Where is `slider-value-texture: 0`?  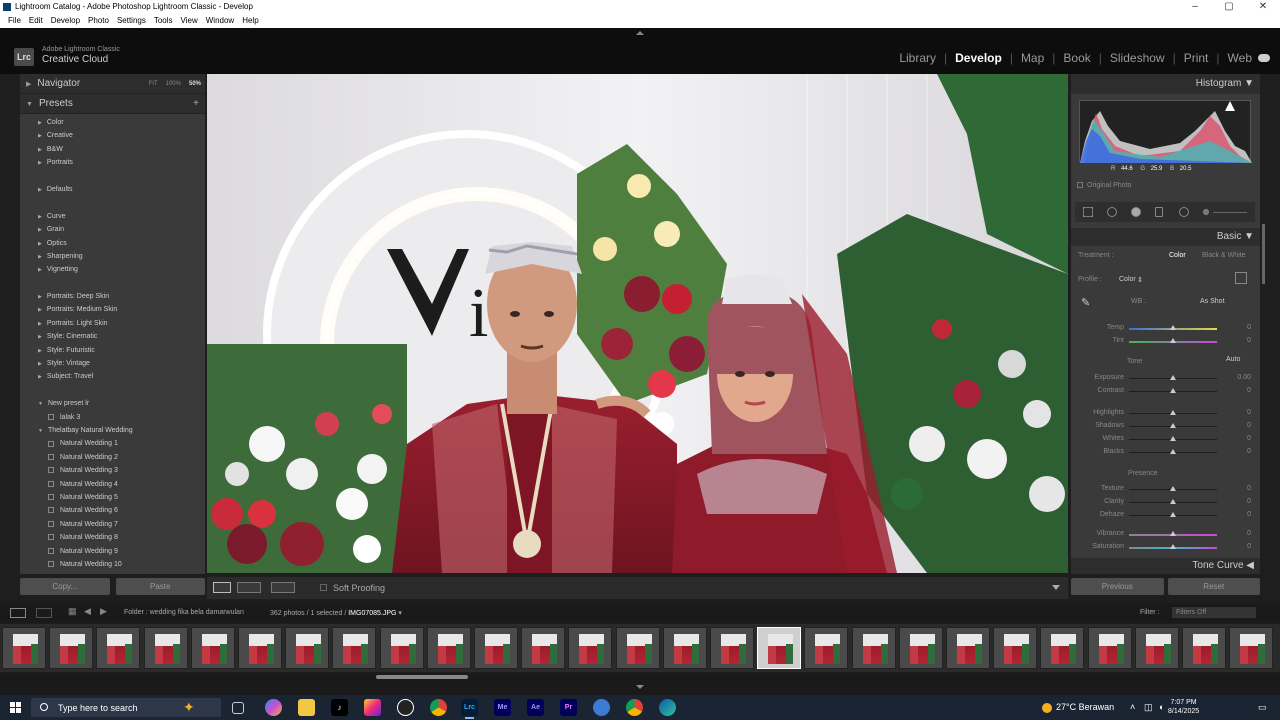
slider-value-texture: 0 is located at coordinates (1236, 488).